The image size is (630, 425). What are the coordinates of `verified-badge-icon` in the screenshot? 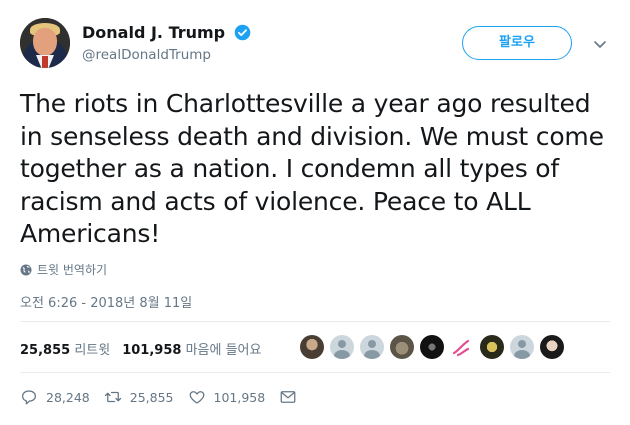 It's located at (242, 32).